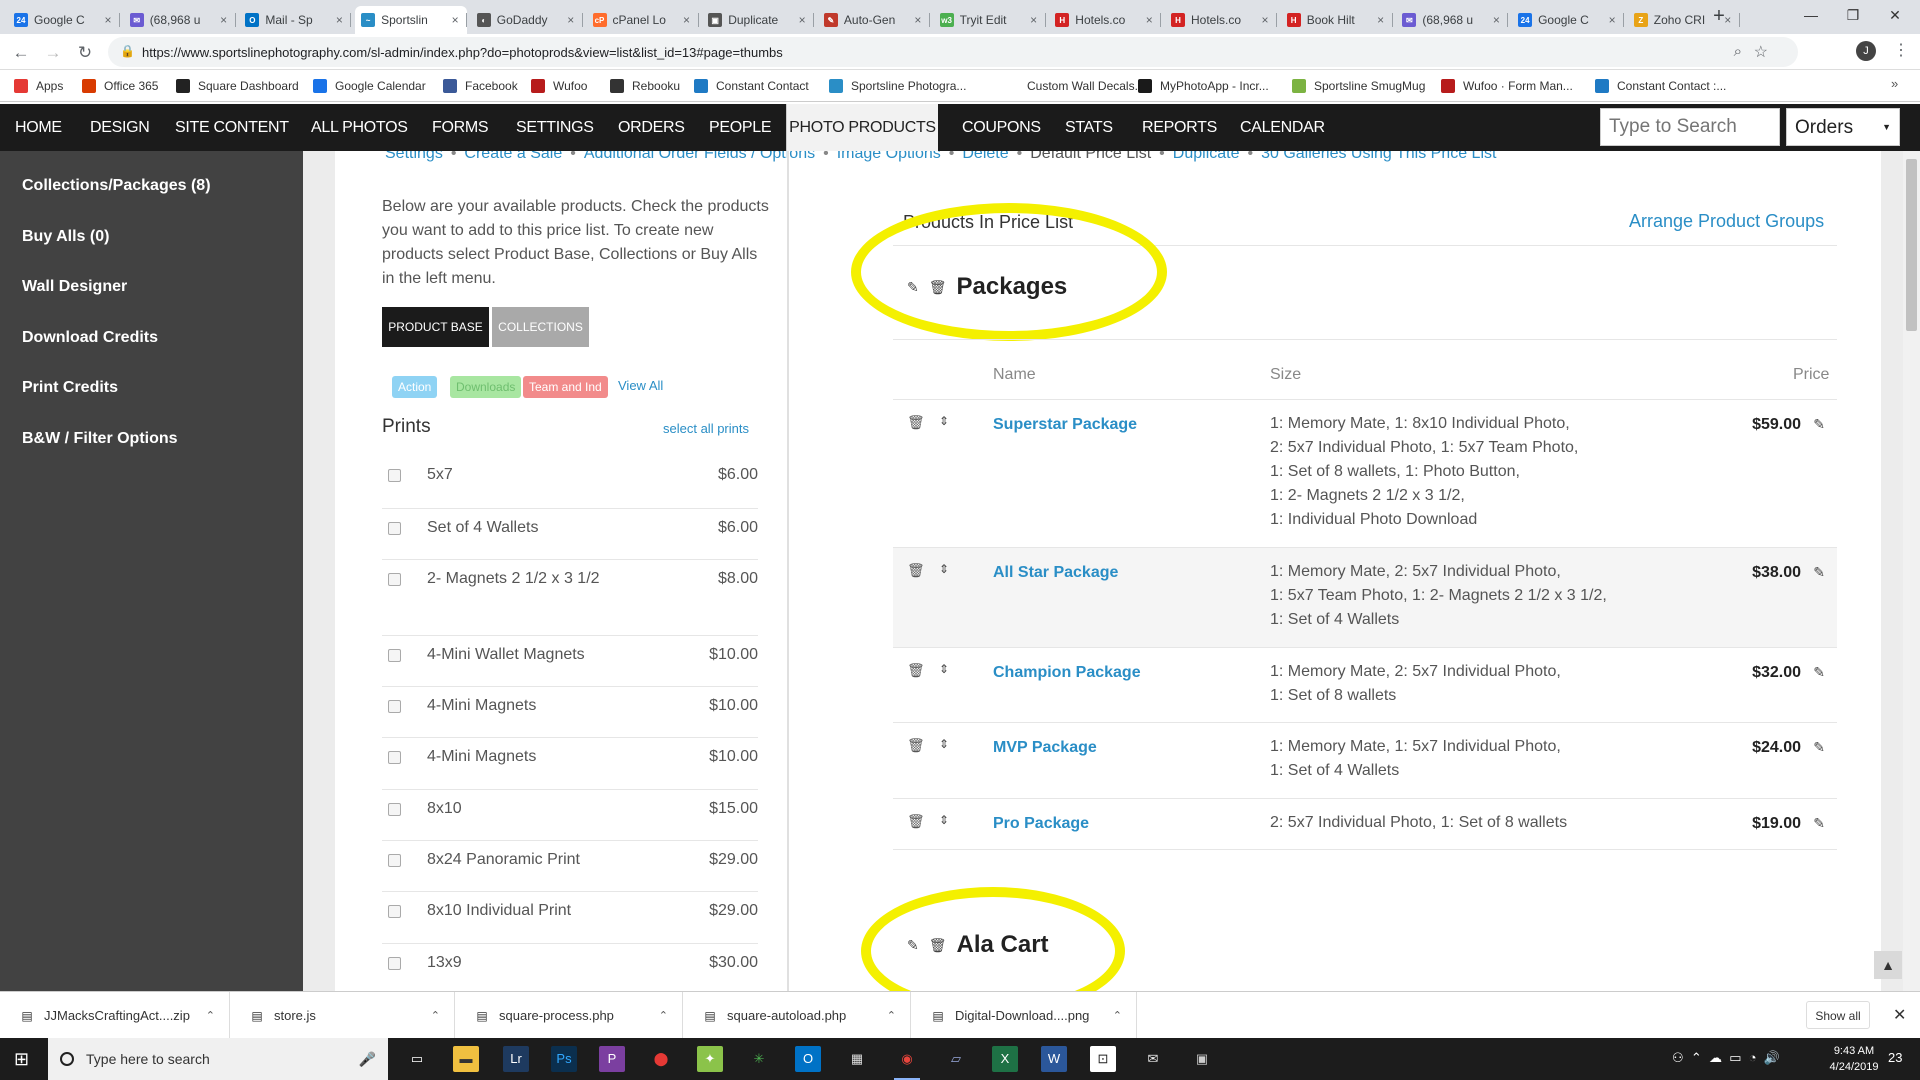 This screenshot has width=1920, height=1080. What do you see at coordinates (1895, 15) in the screenshot?
I see `close-window-button: ✕` at bounding box center [1895, 15].